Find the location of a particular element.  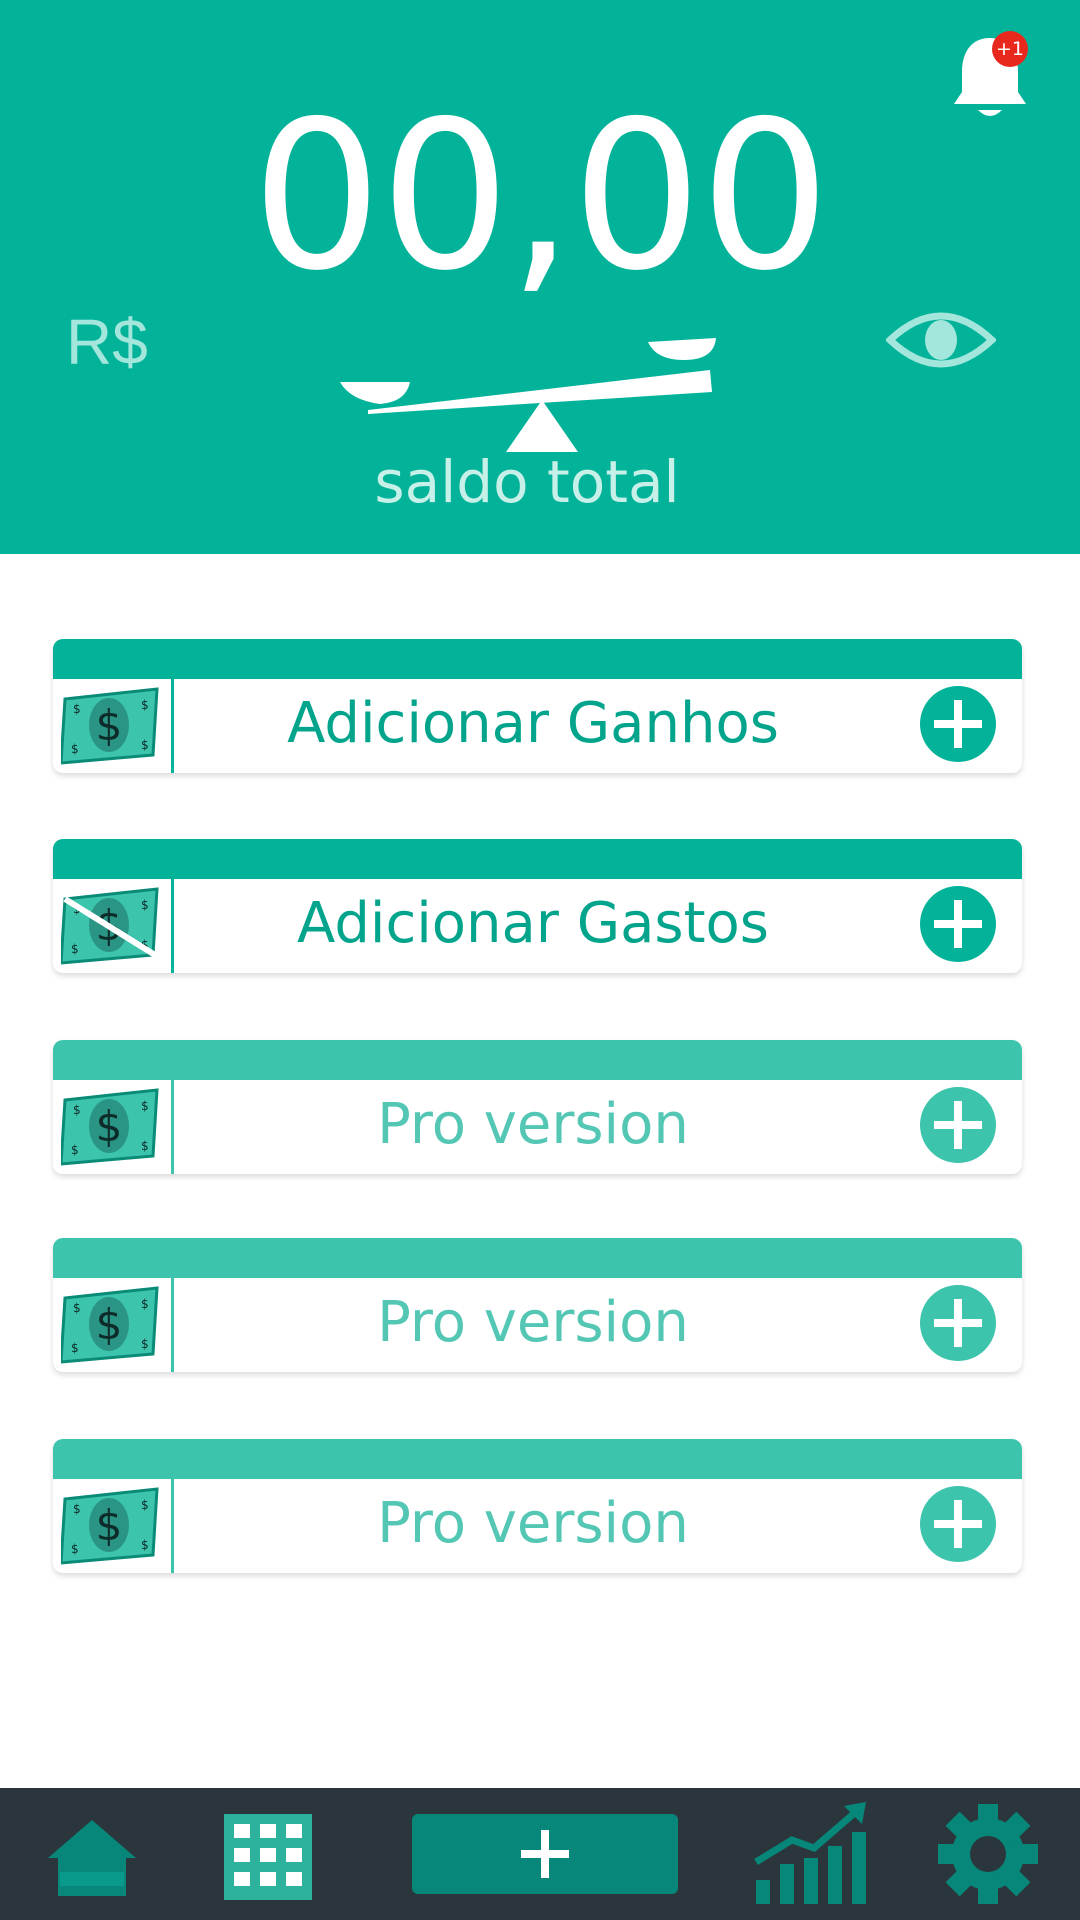

add-expense-card: Adicionar Gastos is located at coordinates (537, 906).